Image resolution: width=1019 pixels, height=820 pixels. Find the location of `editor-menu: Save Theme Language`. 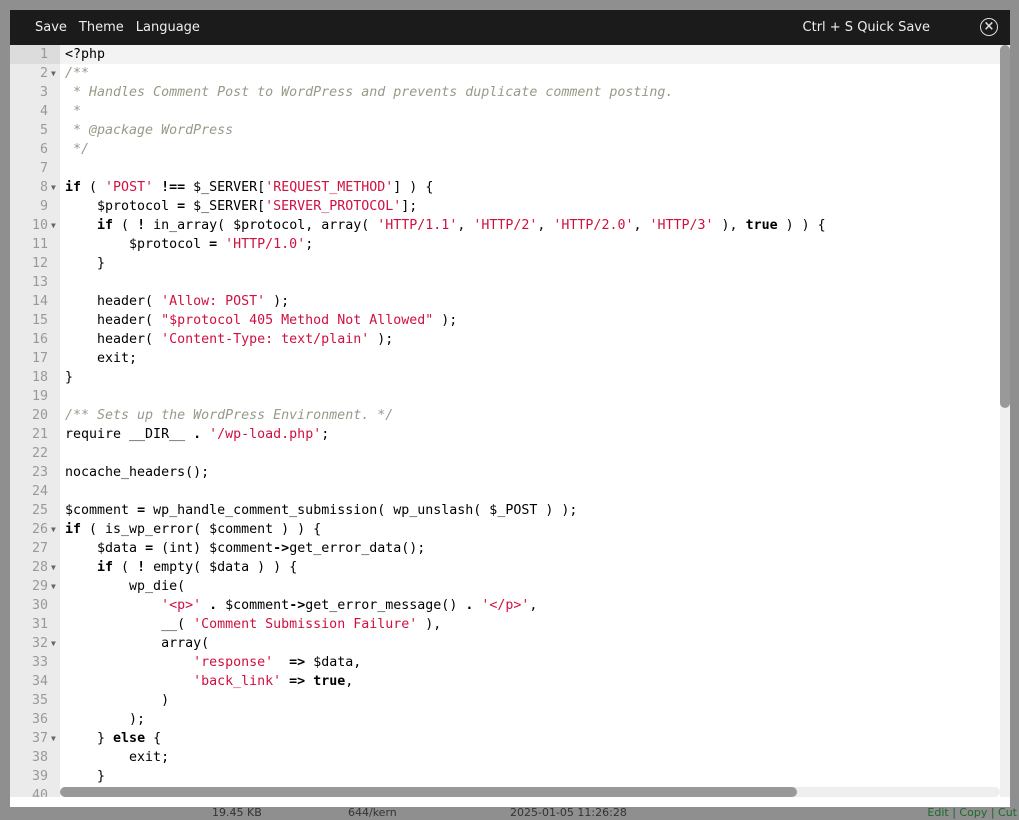

editor-menu: Save Theme Language is located at coordinates (117, 27).